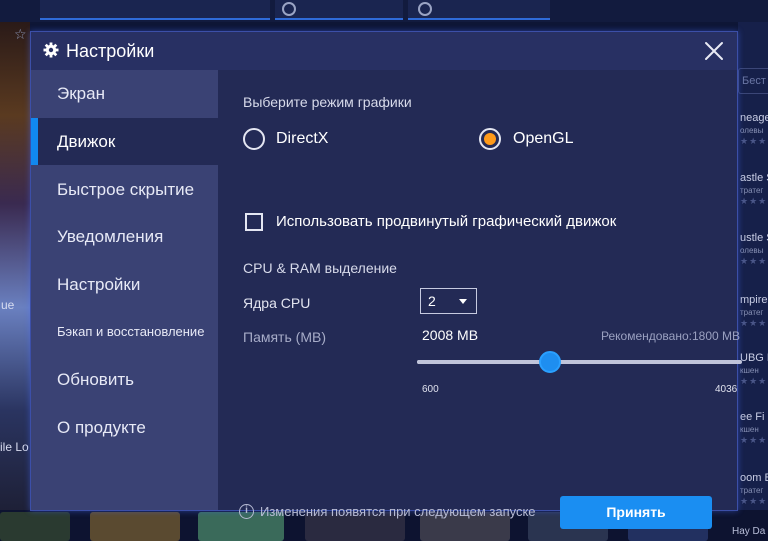 This screenshot has height=541, width=768. I want to click on background-app-title: UBG M, so click(754, 358).